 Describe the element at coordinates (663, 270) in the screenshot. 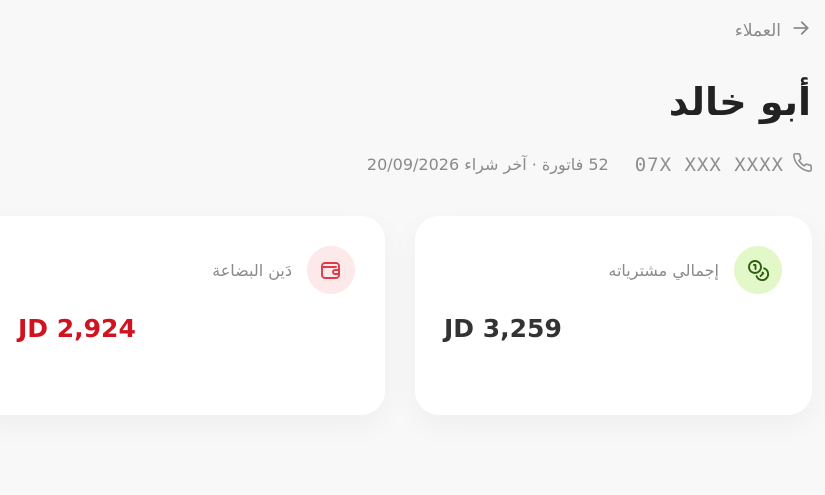

I see `total-purchases-label: إجمالي مشترياته` at that location.